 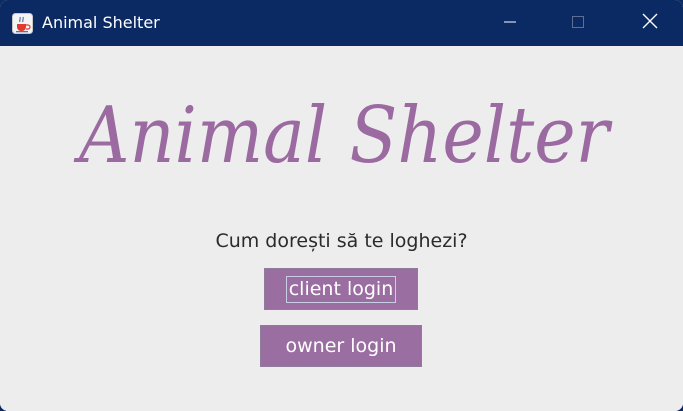 What do you see at coordinates (22, 23) in the screenshot?
I see `java-cup-icon` at bounding box center [22, 23].